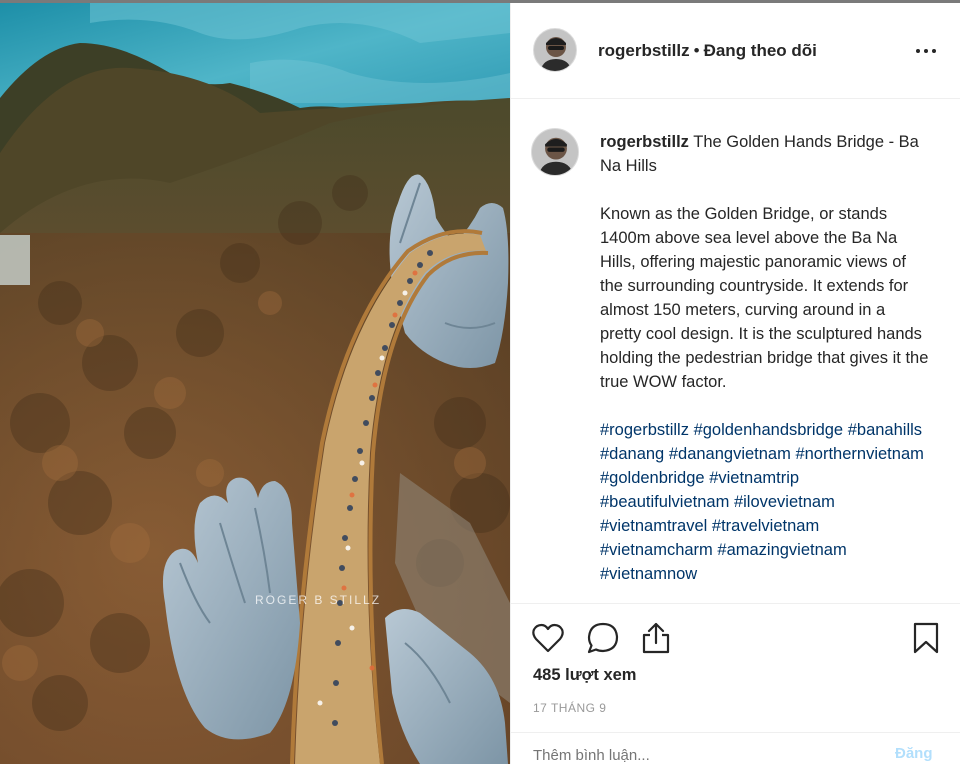  Describe the element at coordinates (730, 454) in the screenshot. I see `hashtag-link: #danangvietnam` at that location.